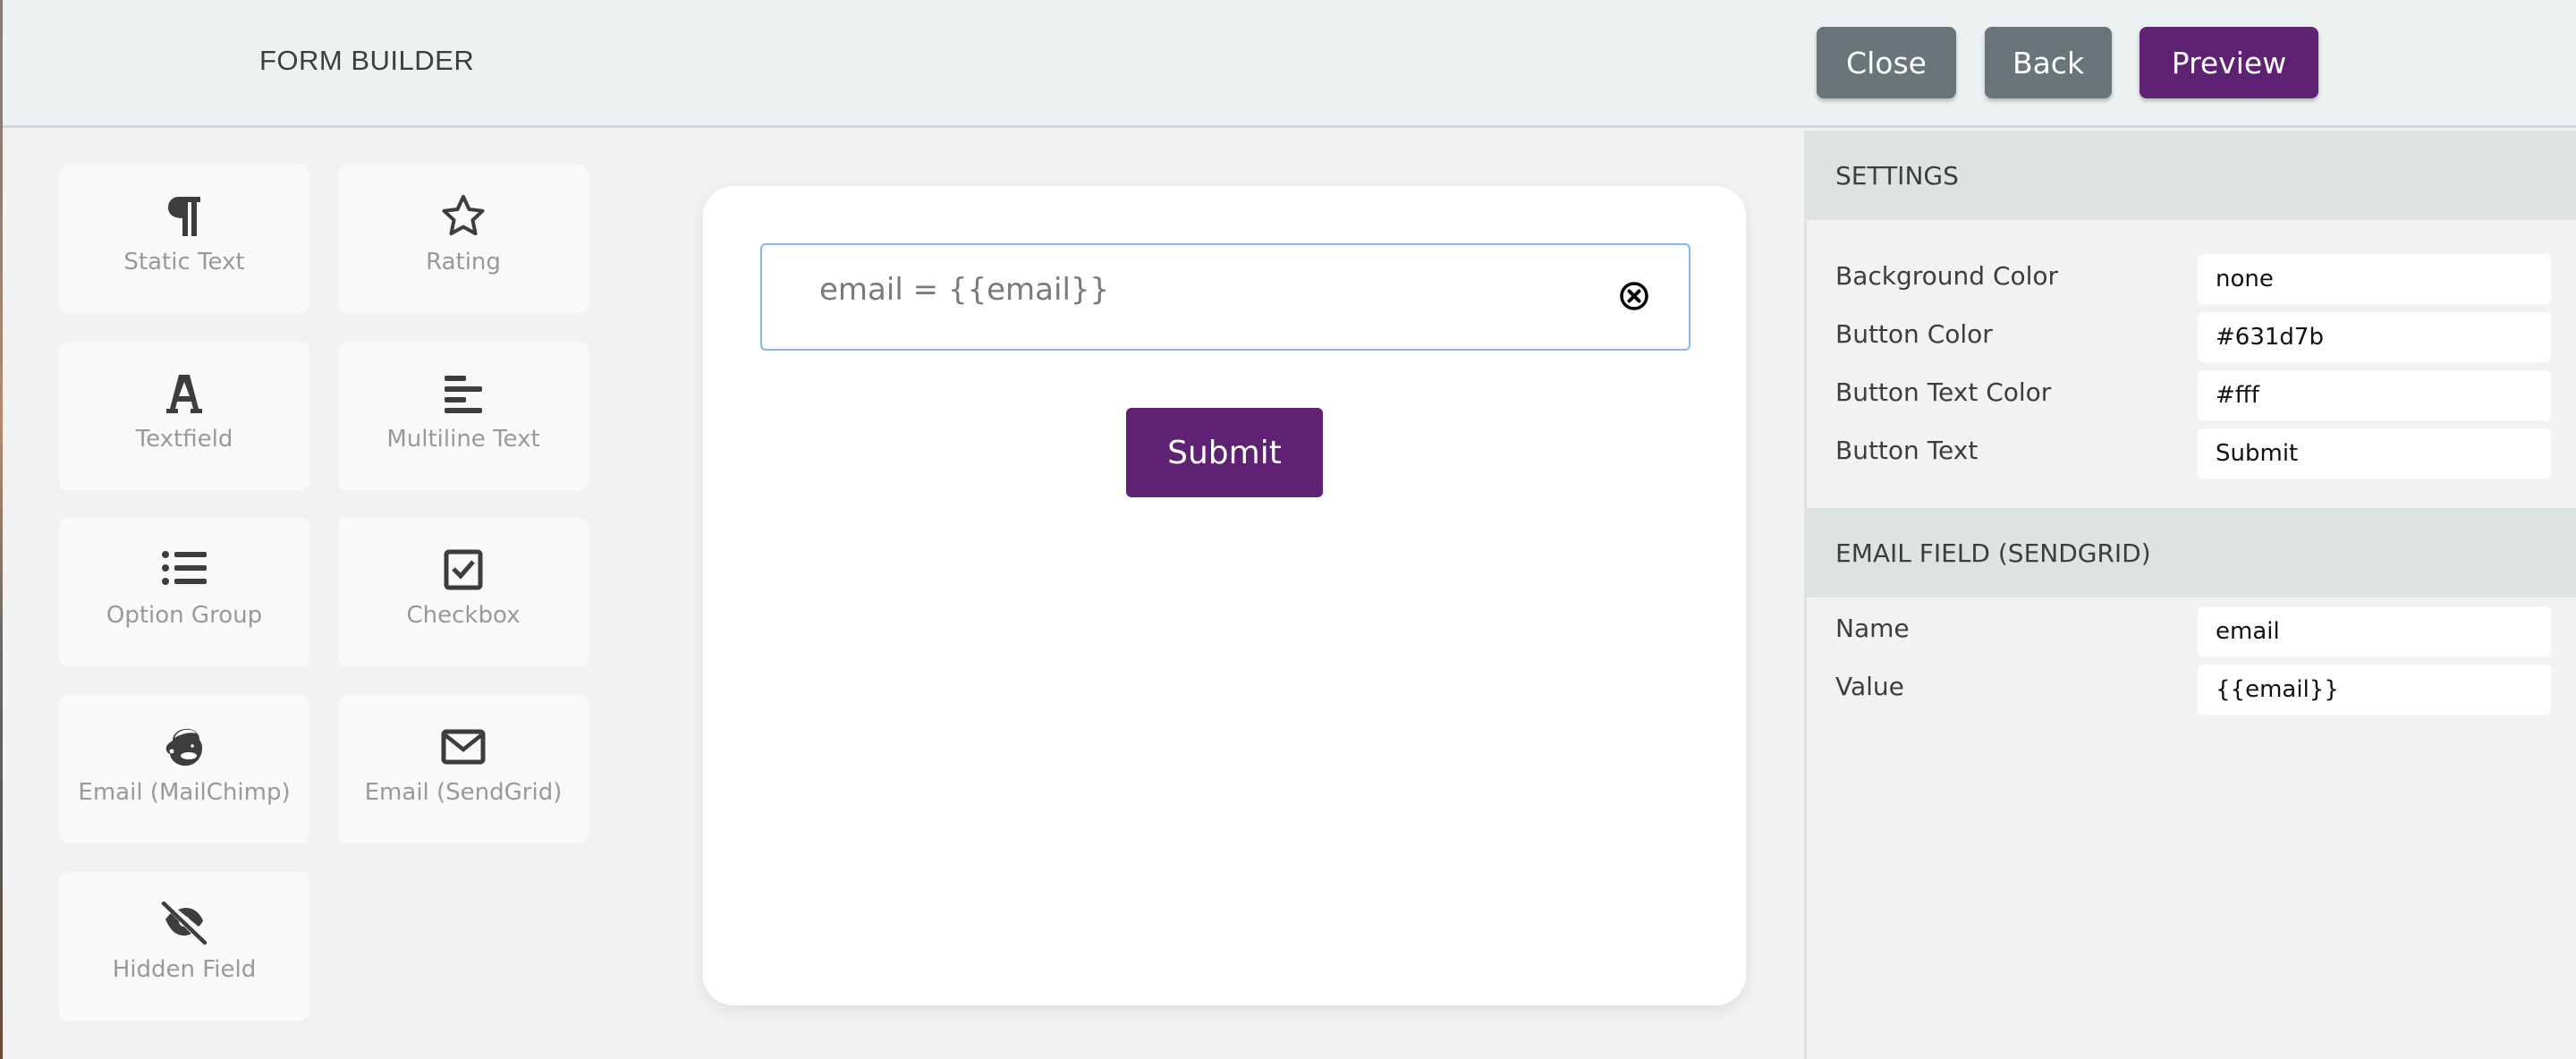  What do you see at coordinates (184, 439) in the screenshot?
I see `palette-item-label: Textfield` at bounding box center [184, 439].